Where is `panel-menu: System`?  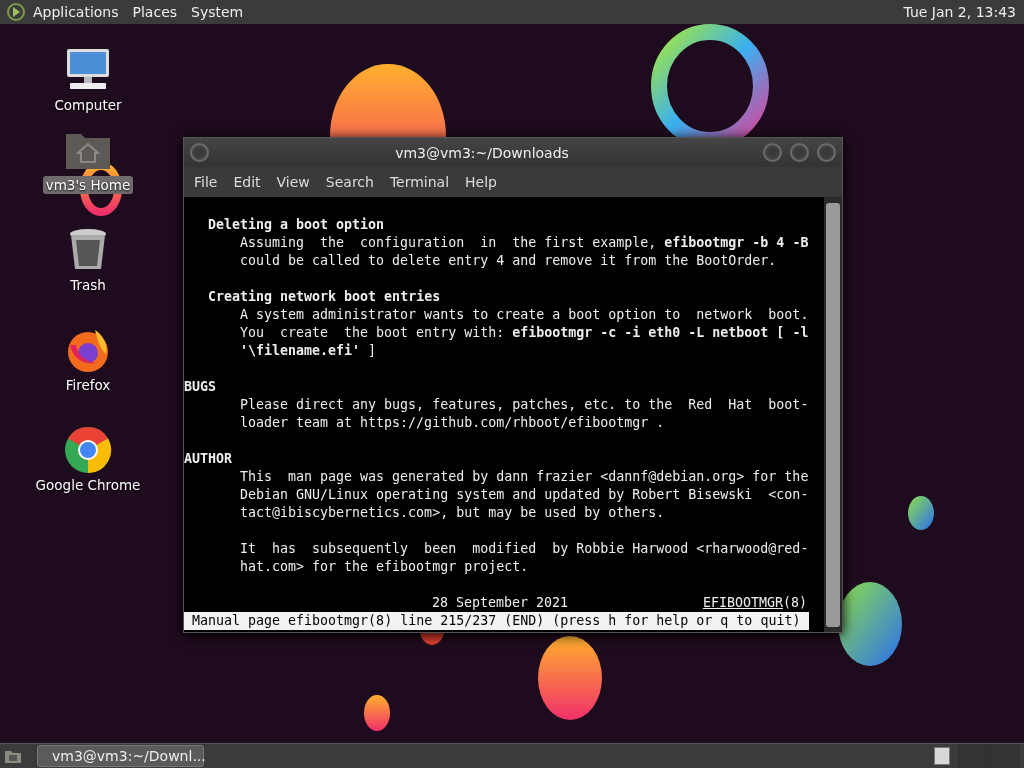 panel-menu: System is located at coordinates (217, 12).